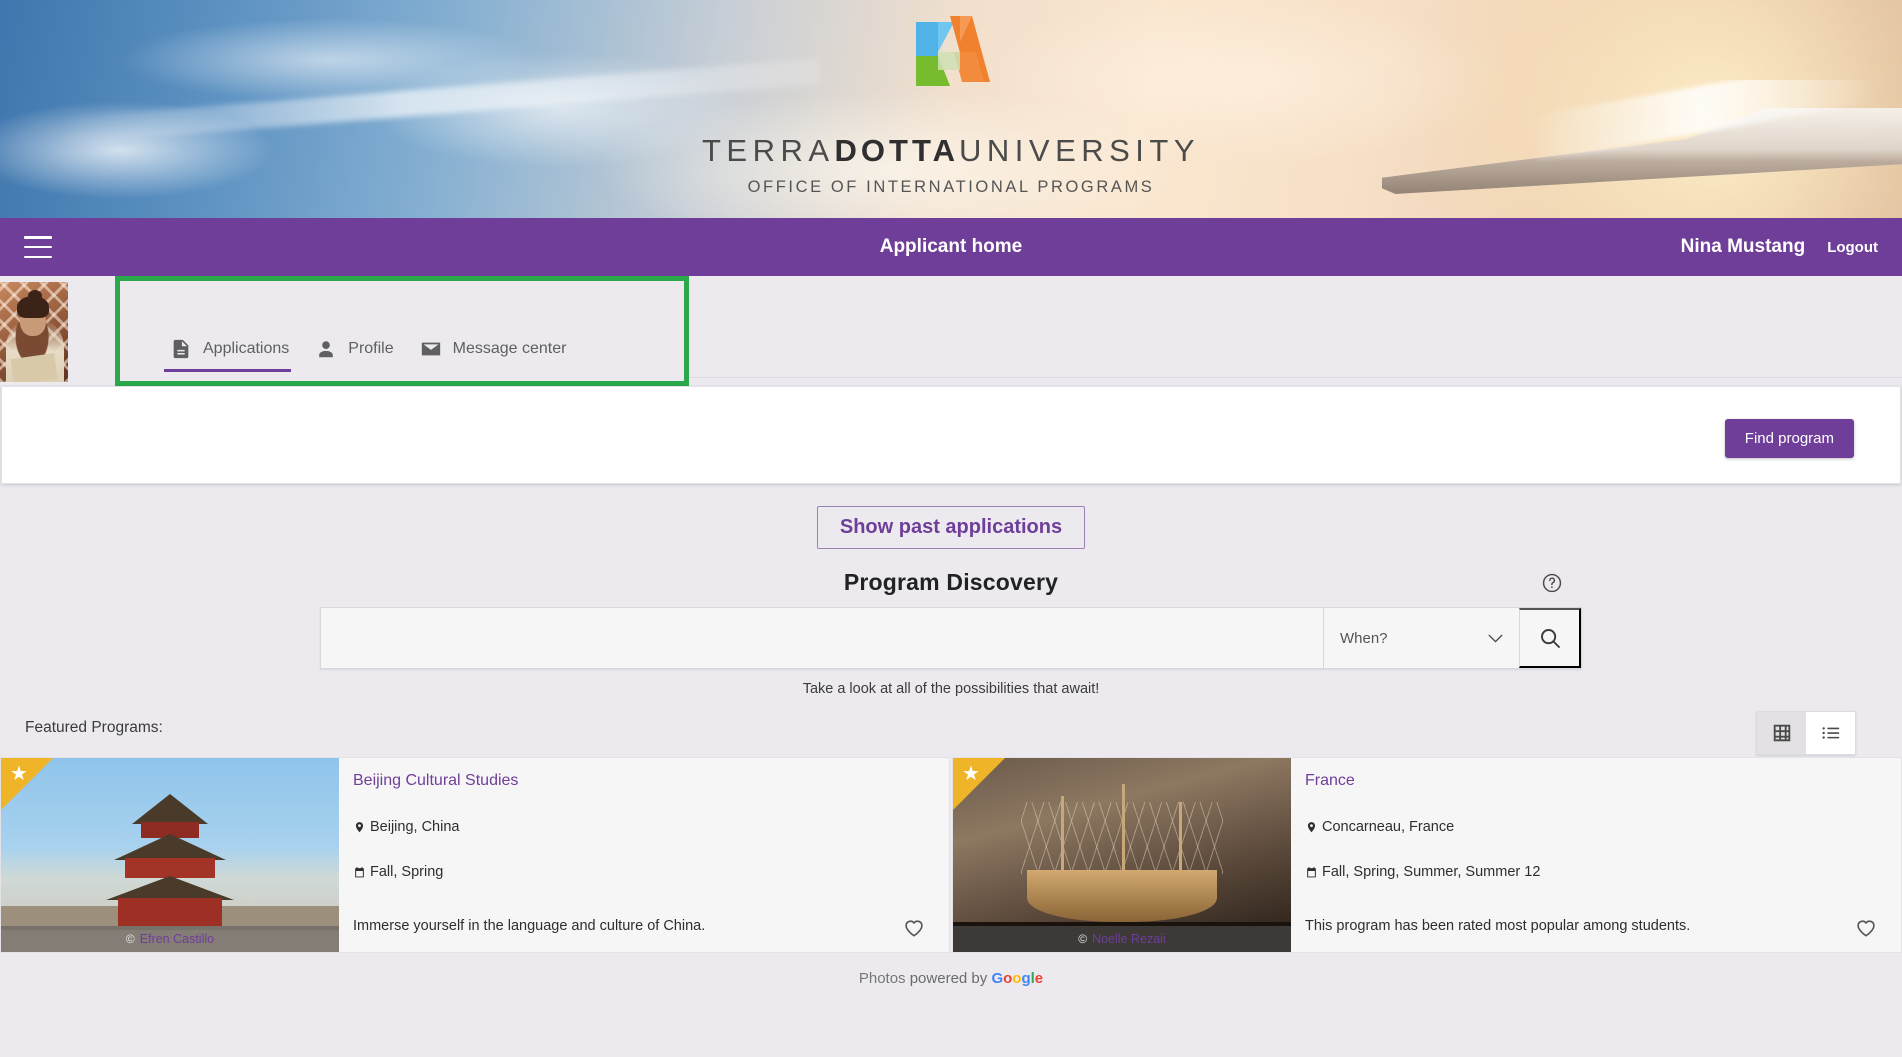 The image size is (1902, 1057). I want to click on avatar-hair-bun, so click(35, 296).